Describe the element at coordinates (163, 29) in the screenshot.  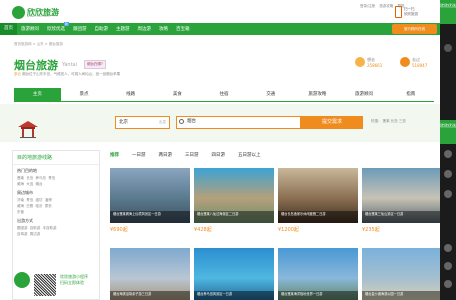
I see `nav-guide: 攻略` at that location.